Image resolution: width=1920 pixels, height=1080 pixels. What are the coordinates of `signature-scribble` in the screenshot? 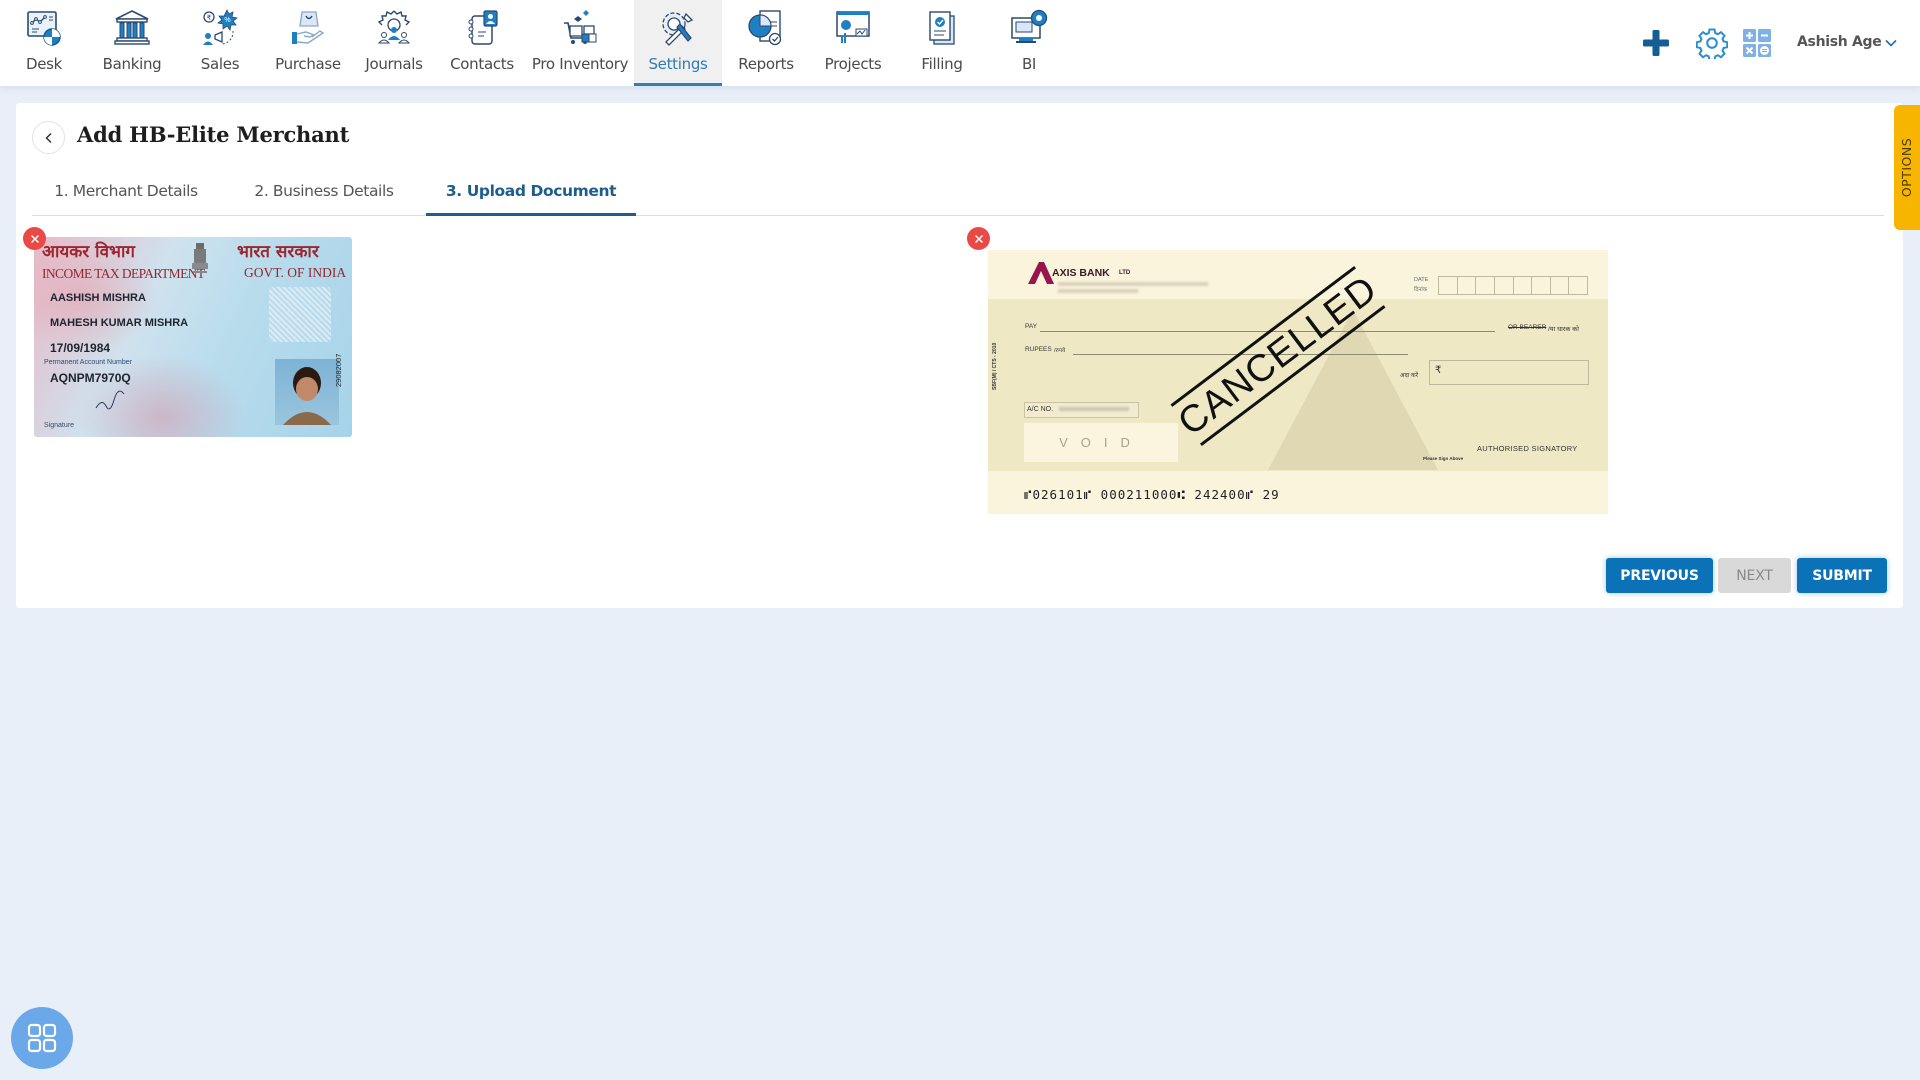 It's located at (110, 400).